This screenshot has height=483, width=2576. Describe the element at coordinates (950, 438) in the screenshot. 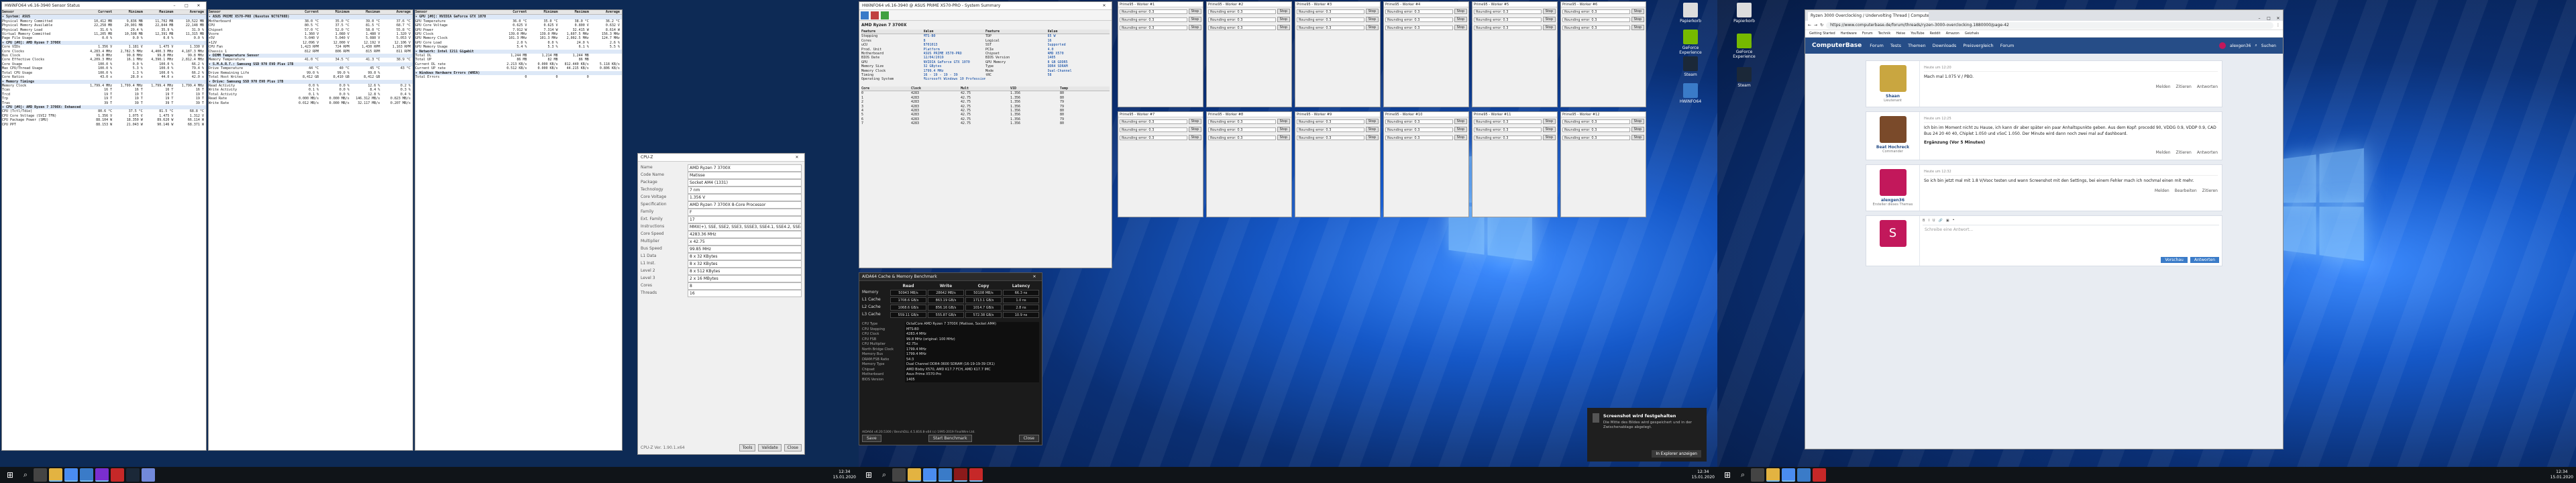

I see `start-benchmark-button: Start Benchmark` at that location.